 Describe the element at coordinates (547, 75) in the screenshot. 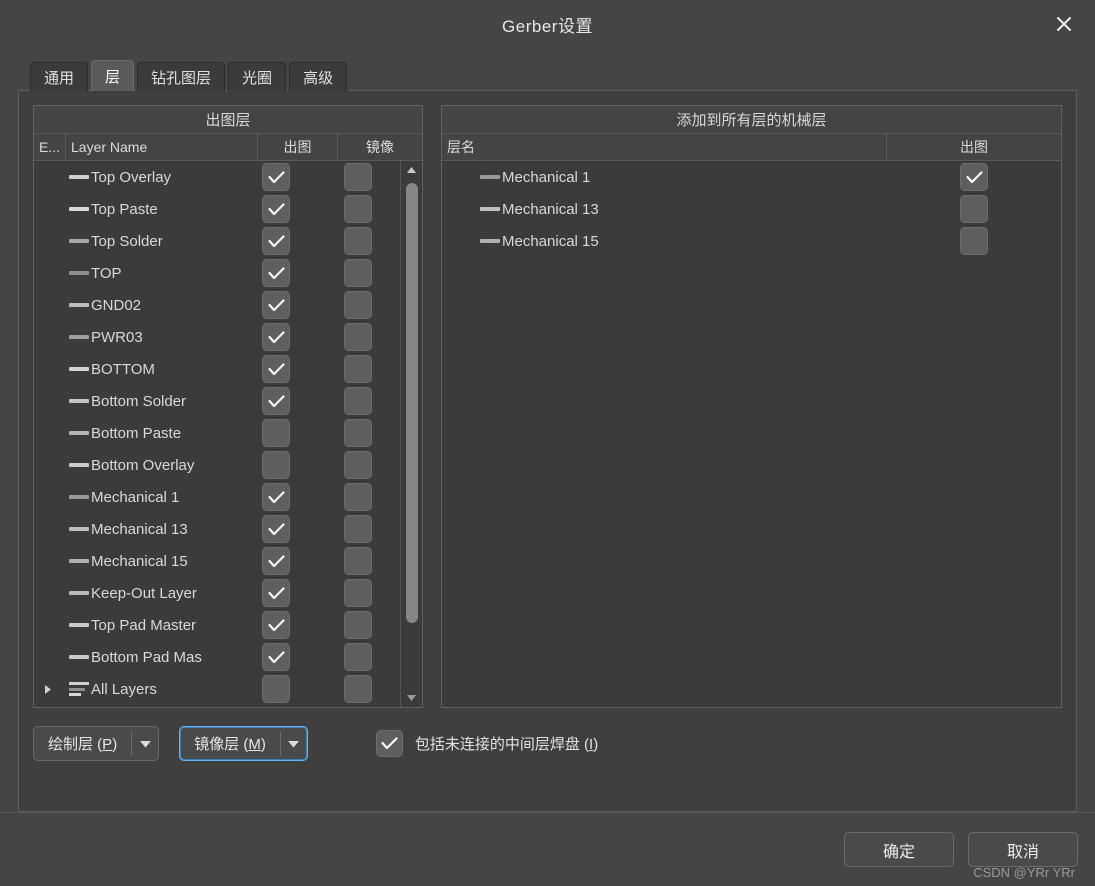

I see `tab-bar: 通用层钻孔图层 光圈 高级` at that location.